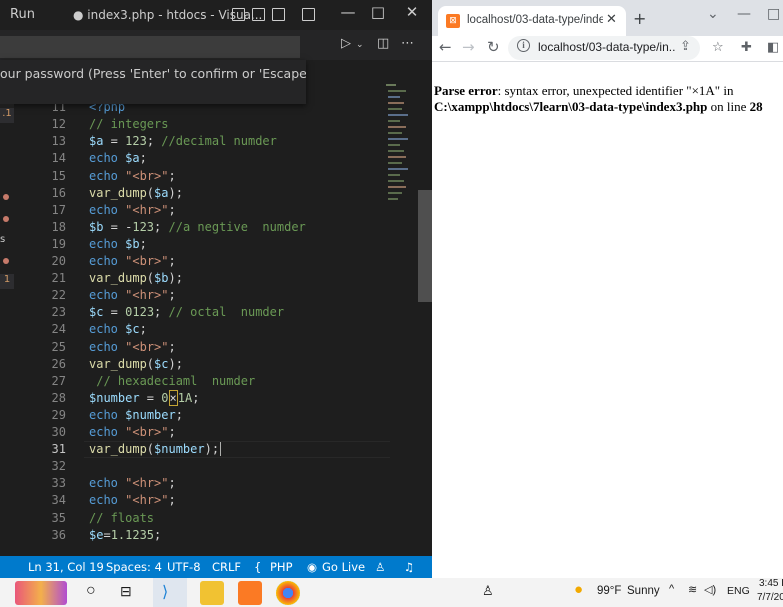 The width and height of the screenshot is (783, 607). Describe the element at coordinates (58, 209) in the screenshot. I see `line-number: 17` at that location.